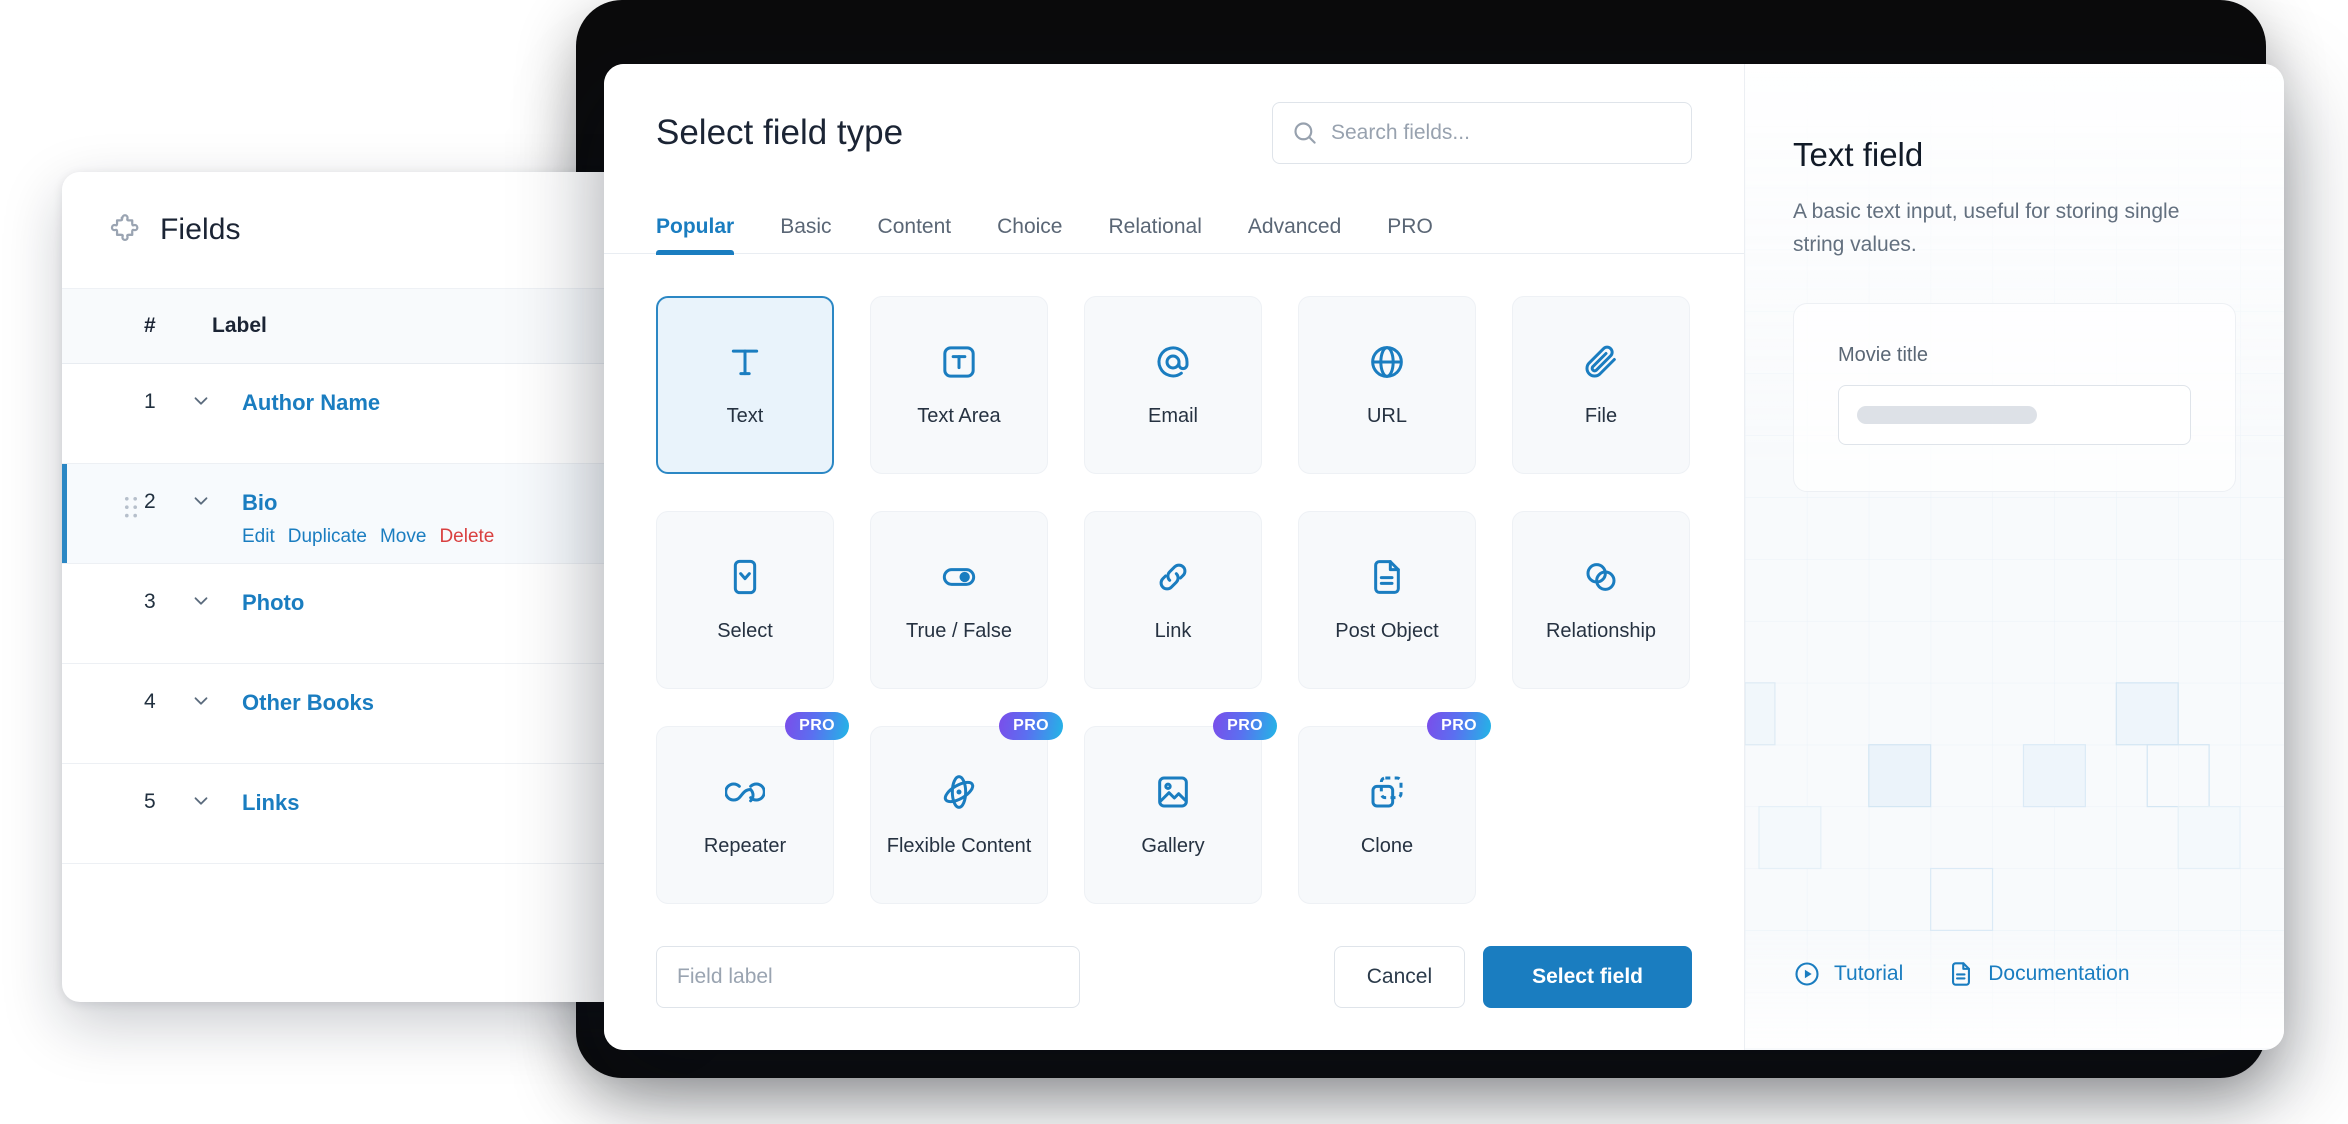  Describe the element at coordinates (695, 235) in the screenshot. I see `tab-popular: Popular` at that location.